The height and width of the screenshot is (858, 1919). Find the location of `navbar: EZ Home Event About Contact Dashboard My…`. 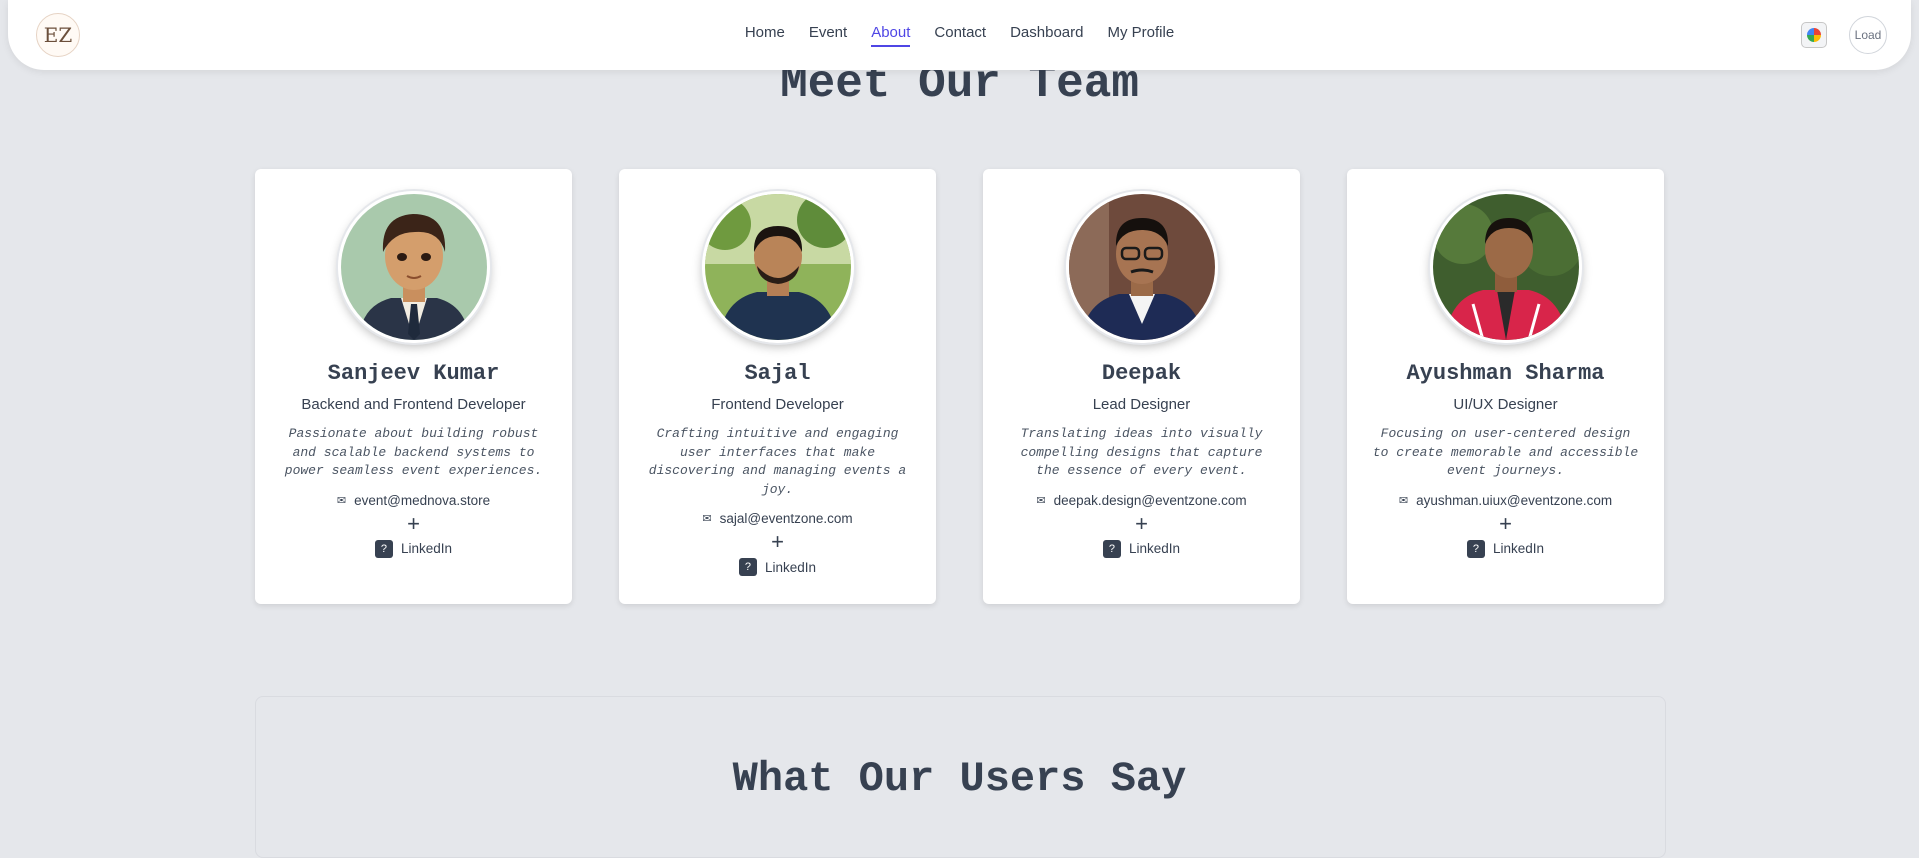

navbar: EZ Home Event About Contact Dashboard My… is located at coordinates (959, 35).